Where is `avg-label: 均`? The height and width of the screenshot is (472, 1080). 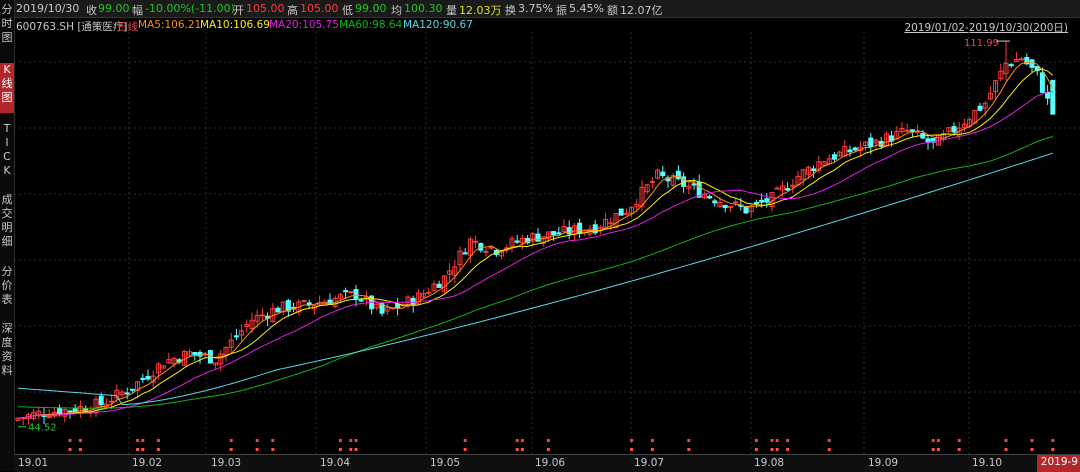 avg-label: 均 is located at coordinates (396, 10).